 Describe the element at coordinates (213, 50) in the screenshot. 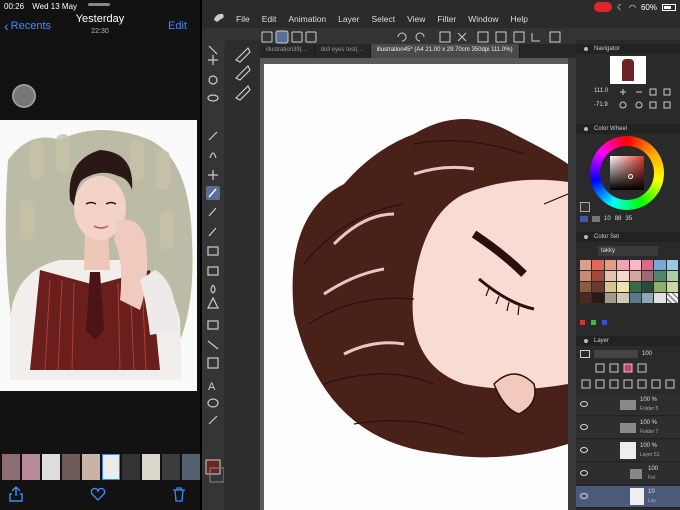

I see `zoom-tool-icon` at that location.